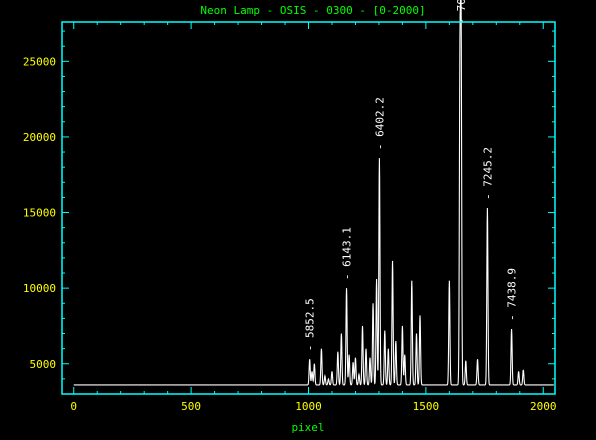 The width and height of the screenshot is (596, 440). I want to click on x-tick-label: 1500, so click(426, 406).